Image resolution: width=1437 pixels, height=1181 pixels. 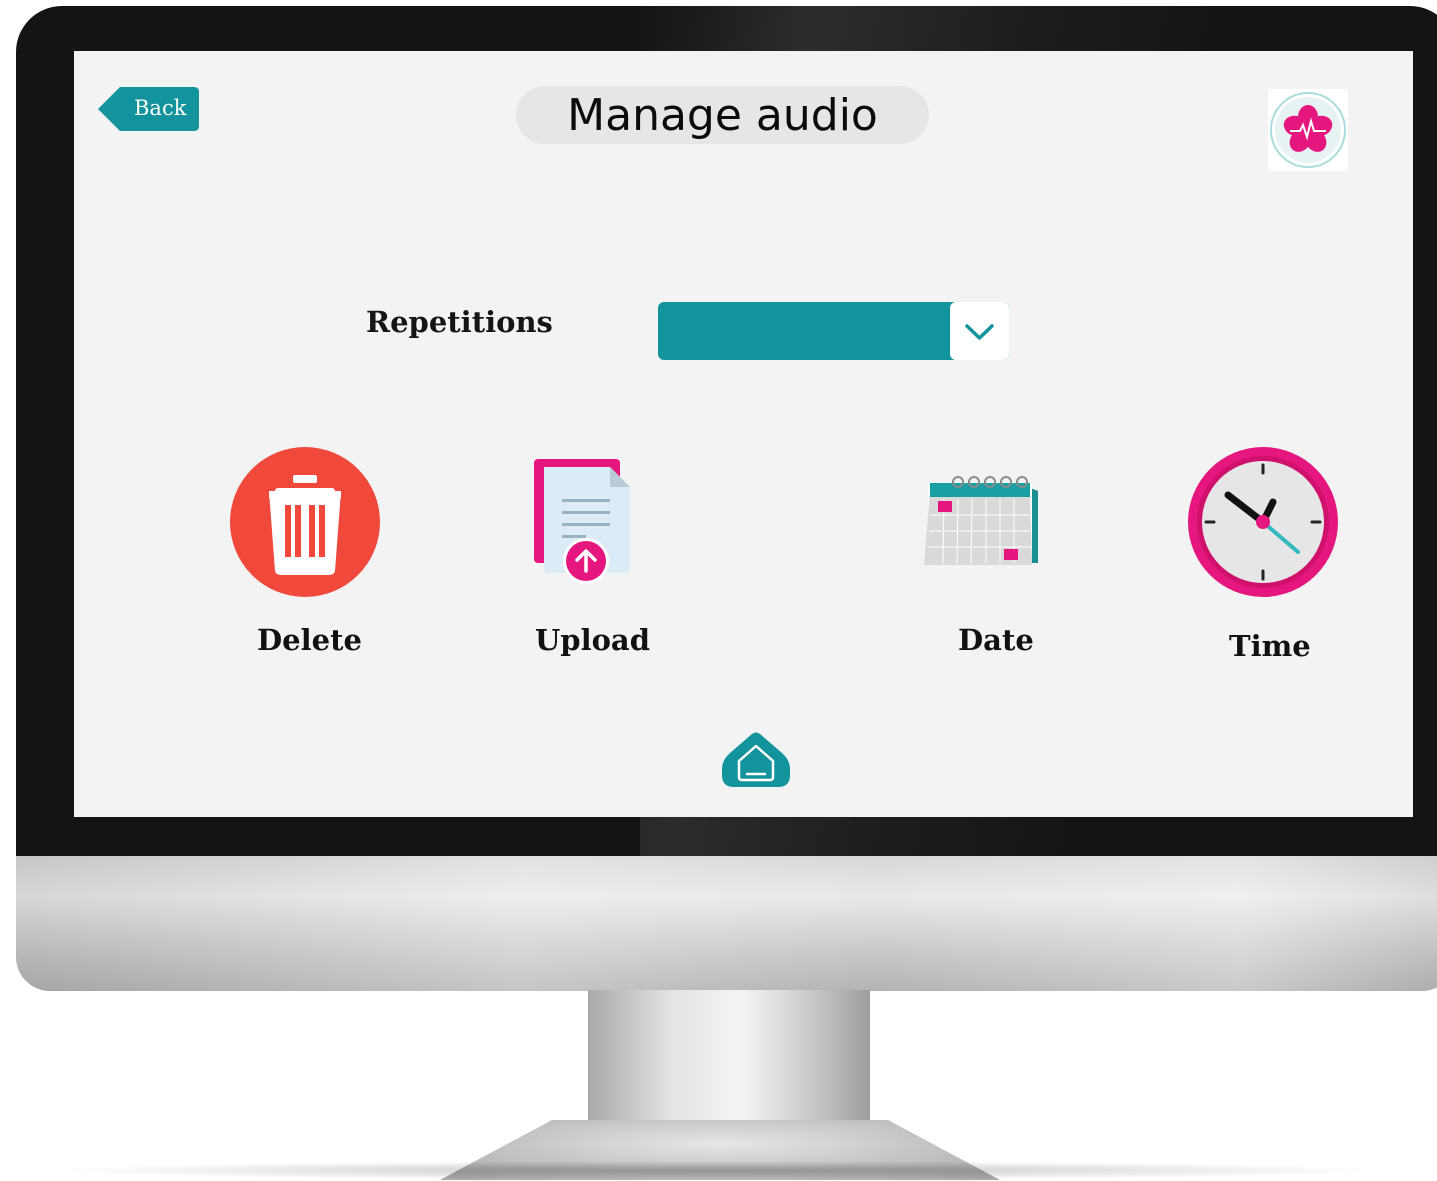 What do you see at coordinates (989, 569) in the screenshot?
I see `date-action: Date` at bounding box center [989, 569].